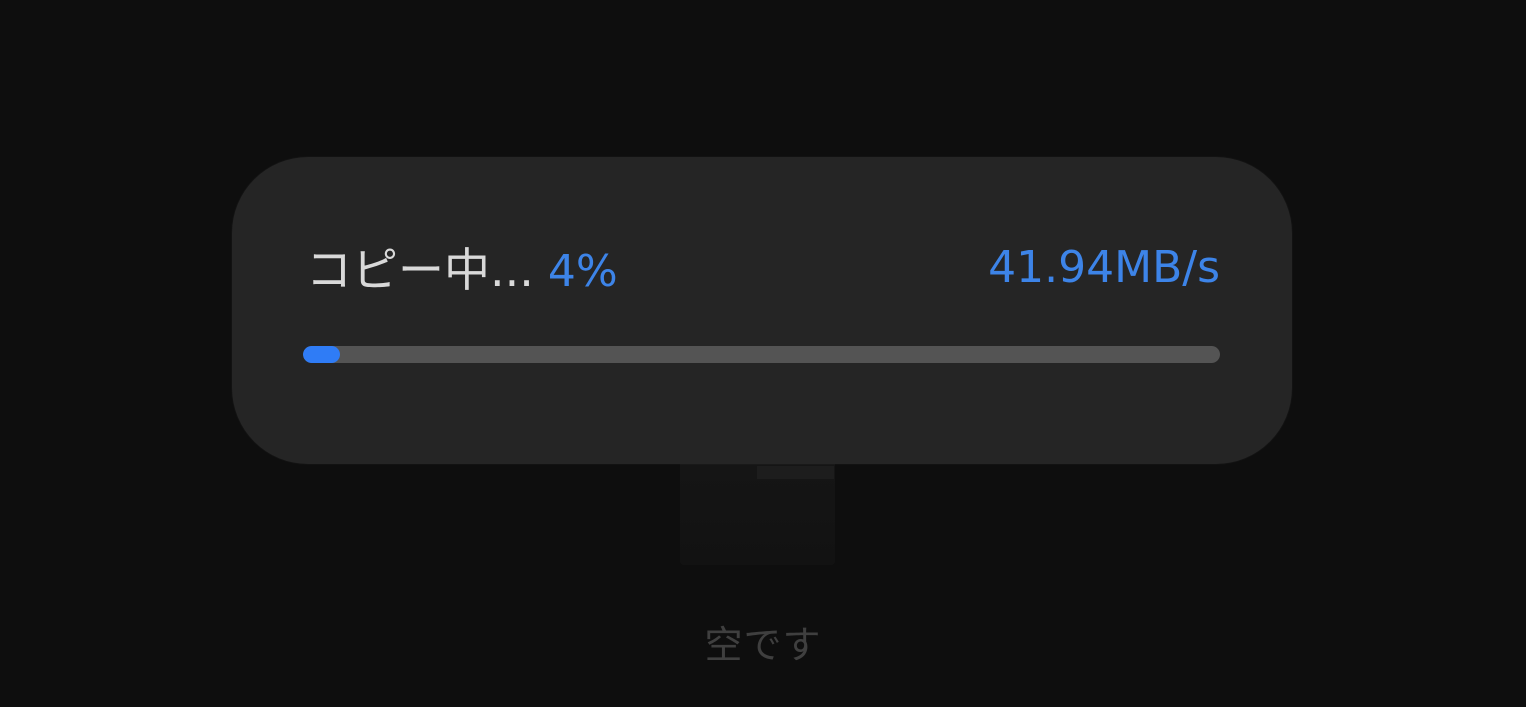 The image size is (1526, 707). I want to click on status-left: コピー中... 4%, so click(462, 267).